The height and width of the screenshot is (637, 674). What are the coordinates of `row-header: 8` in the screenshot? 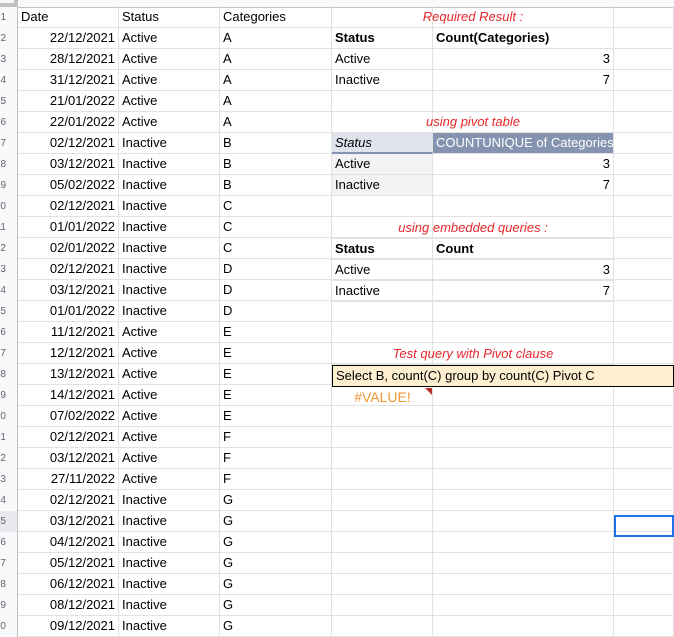 It's located at (9, 164).